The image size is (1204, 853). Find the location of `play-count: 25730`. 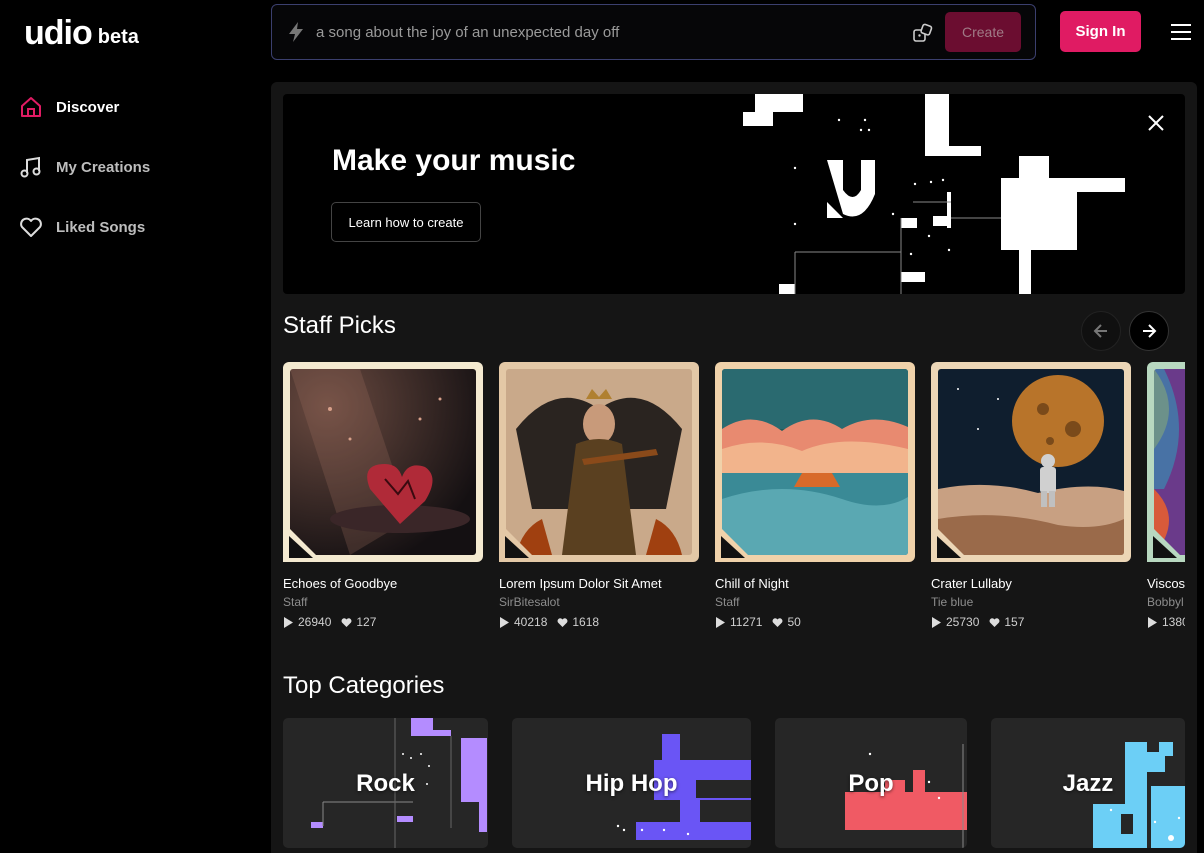

play-count: 25730 is located at coordinates (963, 622).